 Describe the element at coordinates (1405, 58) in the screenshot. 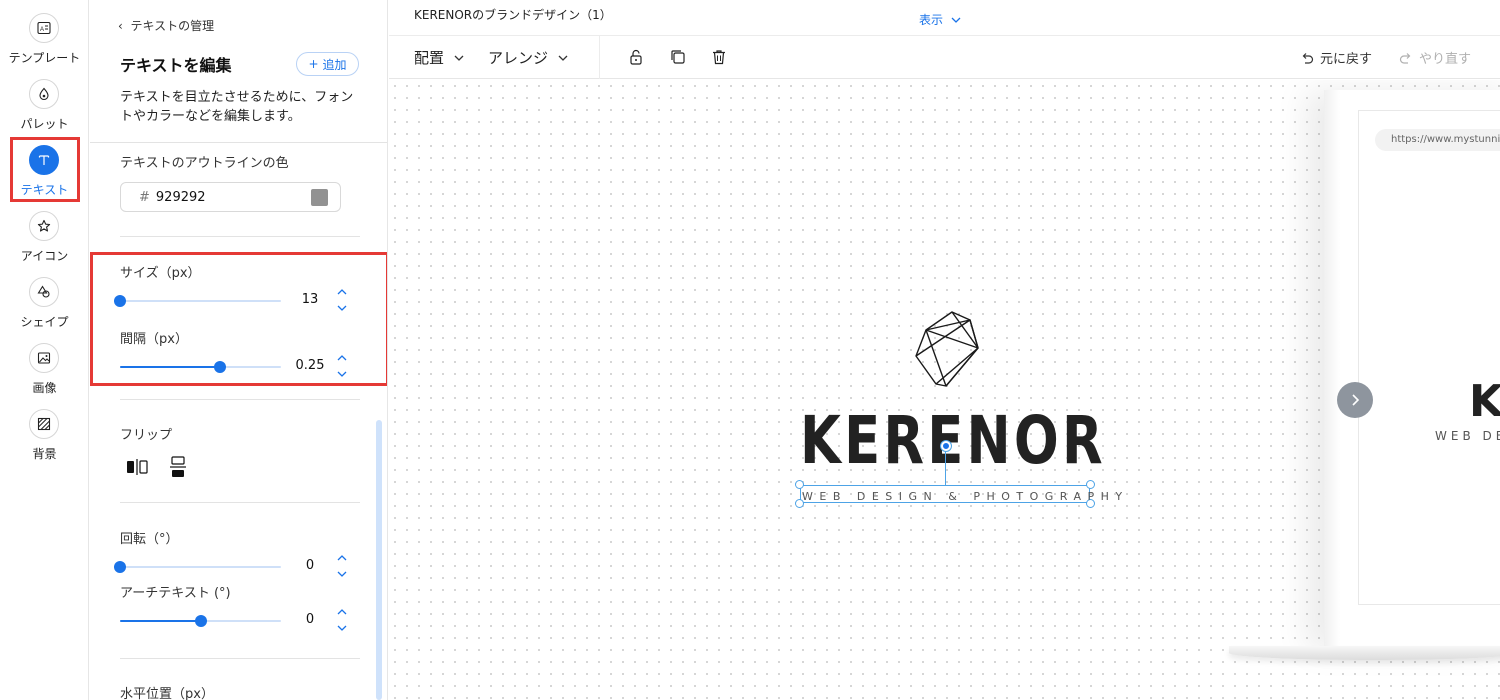

I see `redo-icon` at that location.